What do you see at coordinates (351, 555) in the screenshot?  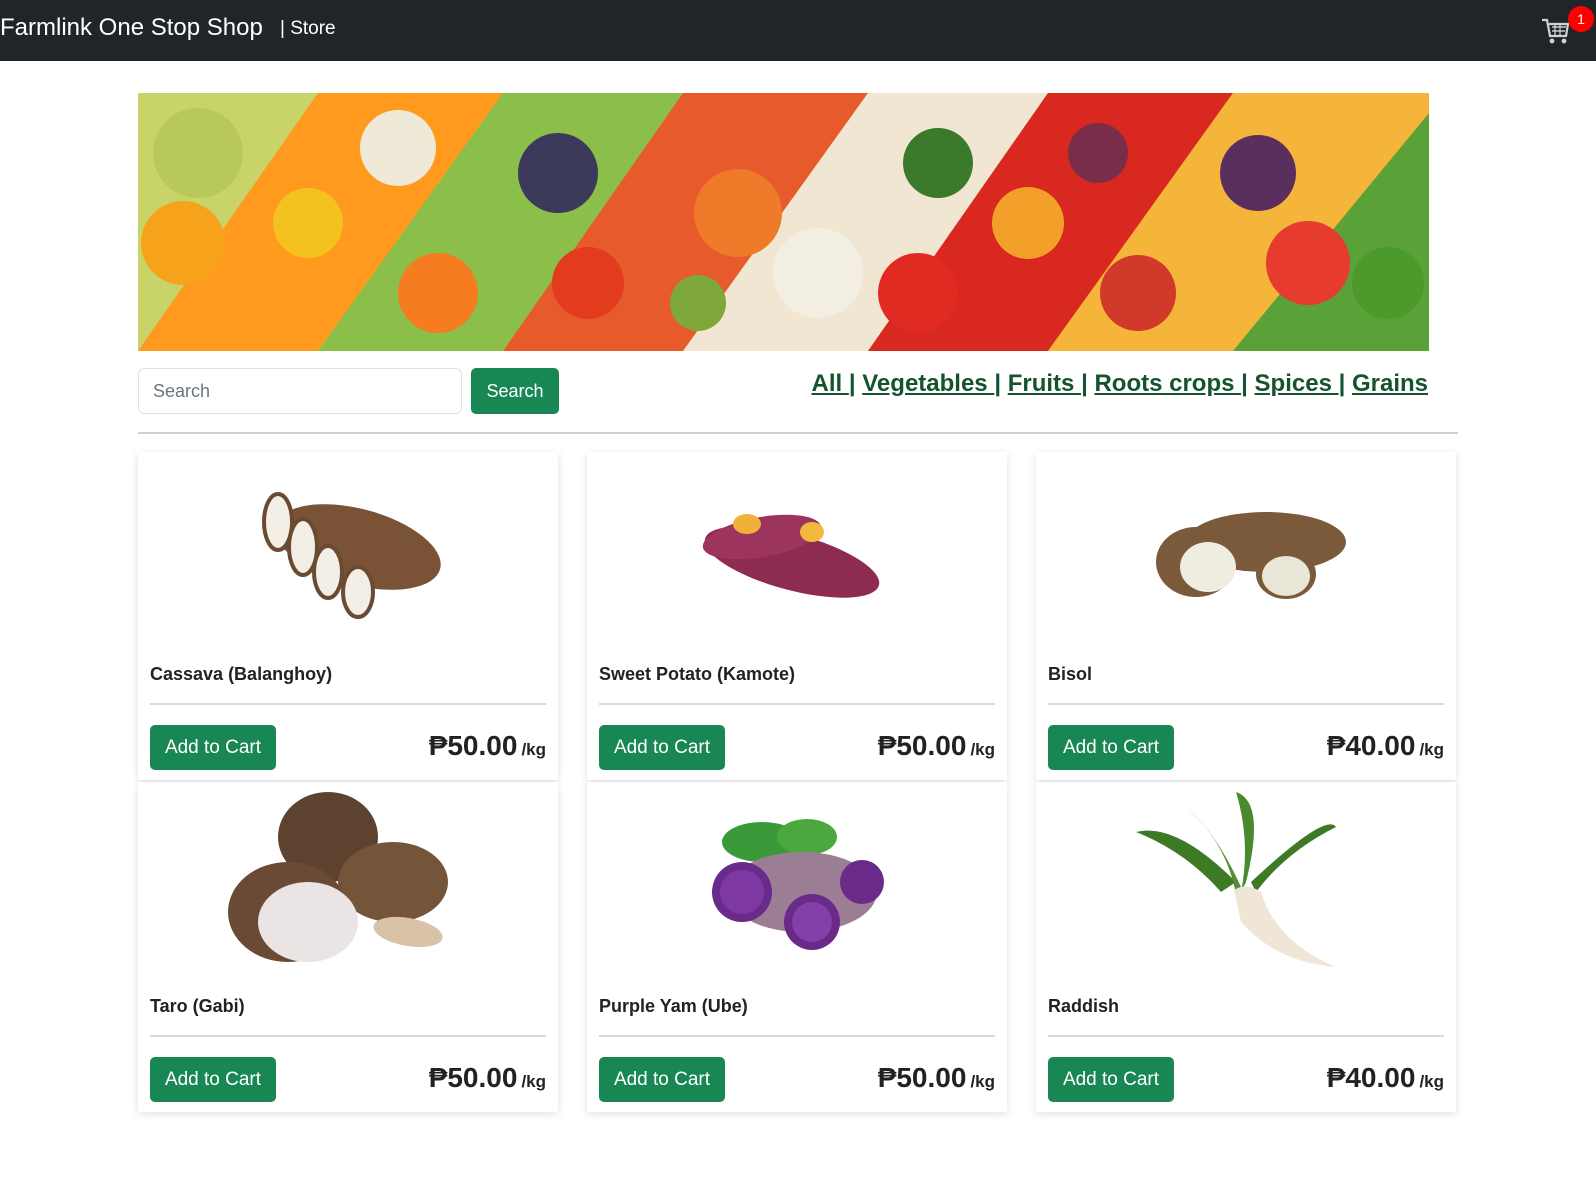 I see `cassava-image` at bounding box center [351, 555].